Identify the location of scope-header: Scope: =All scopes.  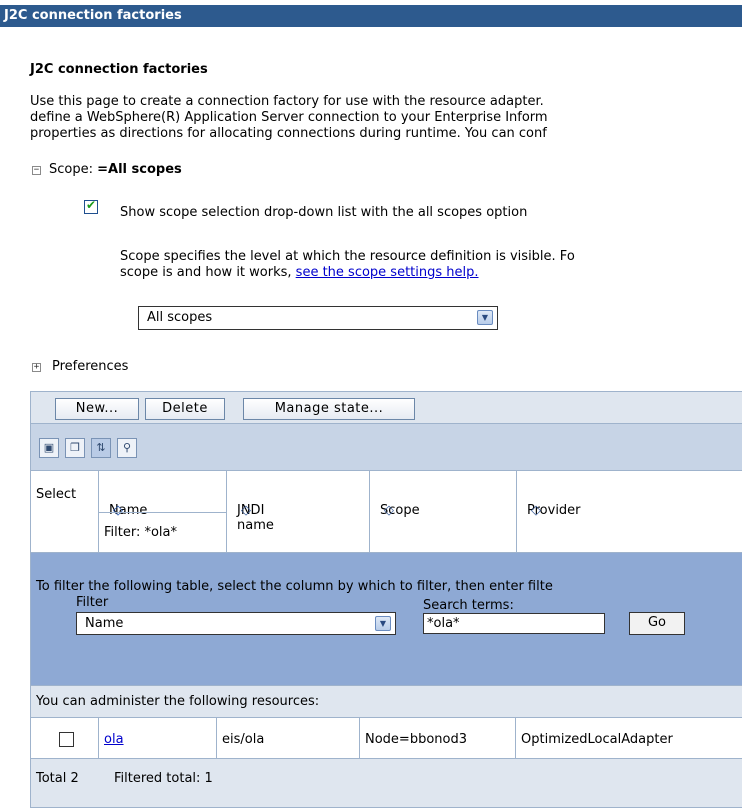
(115, 169).